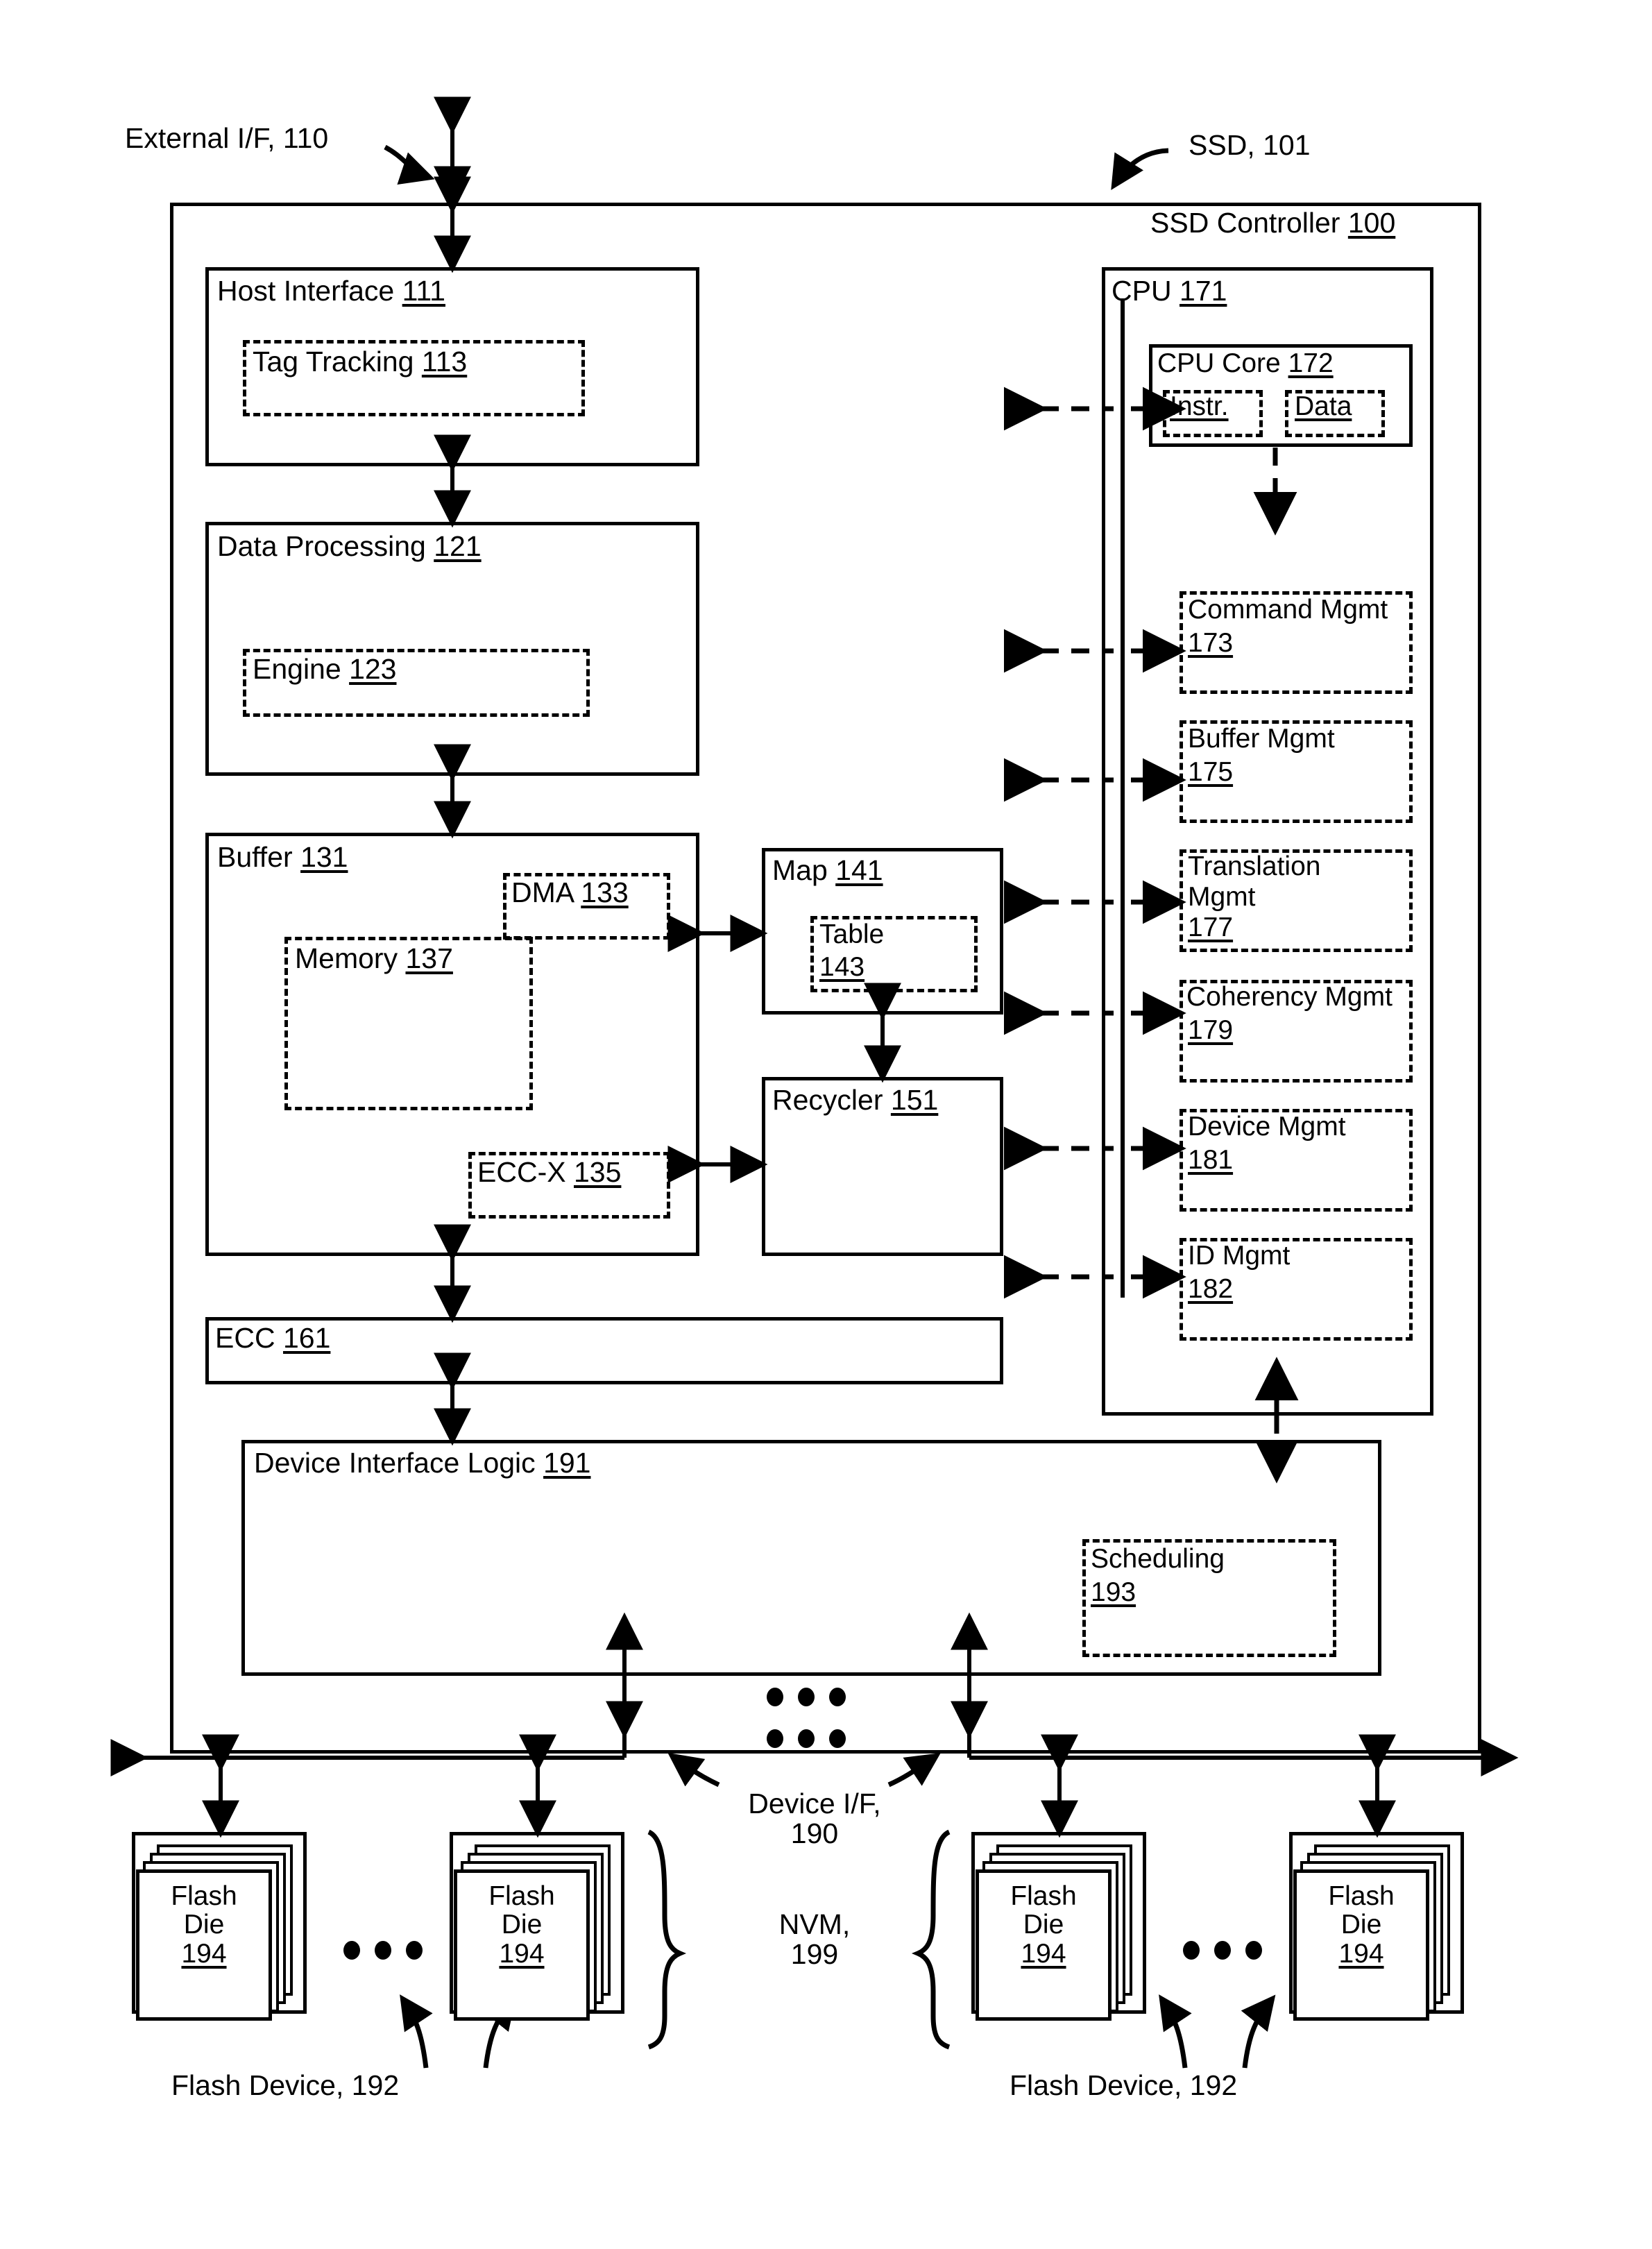 The width and height of the screenshot is (1652, 2249). I want to click on memory-label: Memory 137, so click(374, 958).